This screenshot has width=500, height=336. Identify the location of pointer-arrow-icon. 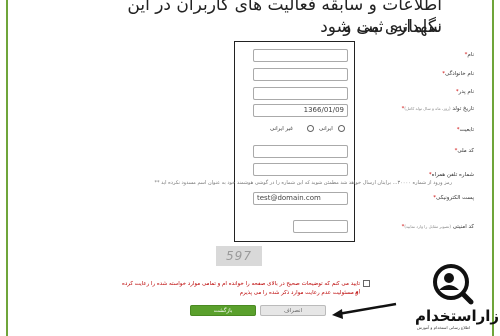
(364, 310).